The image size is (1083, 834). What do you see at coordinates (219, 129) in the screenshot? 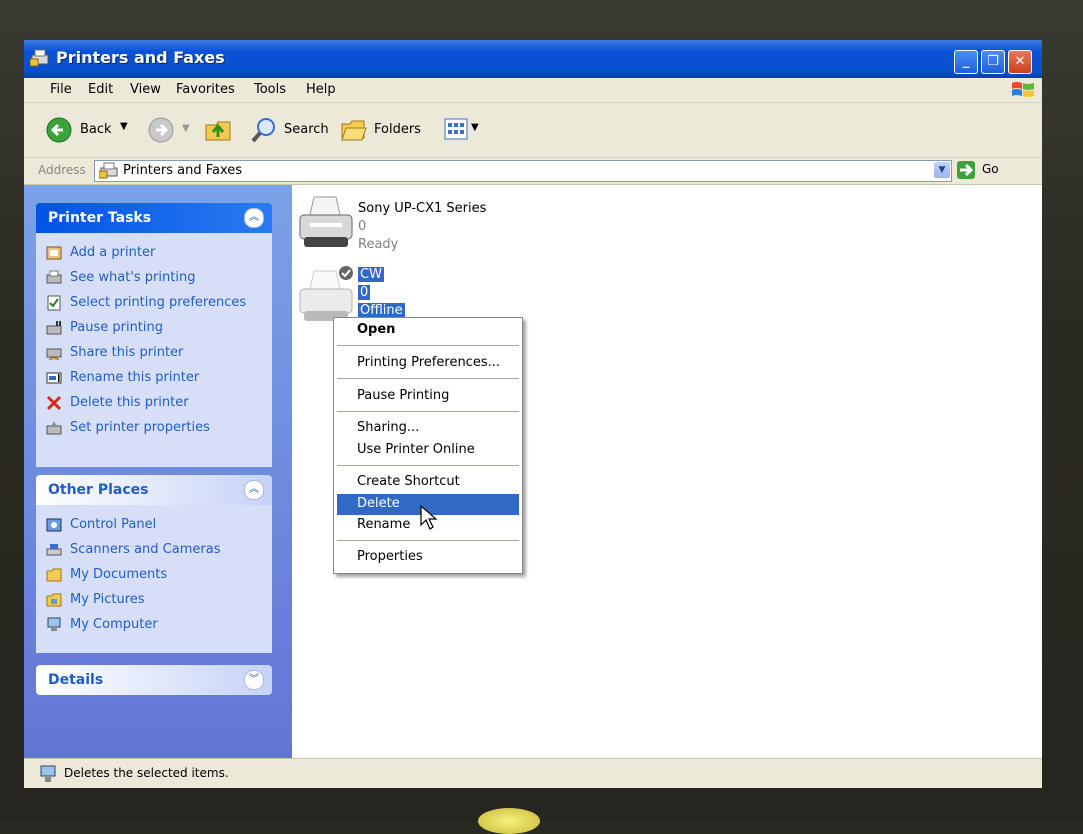
I see `up-folder-icon` at bounding box center [219, 129].